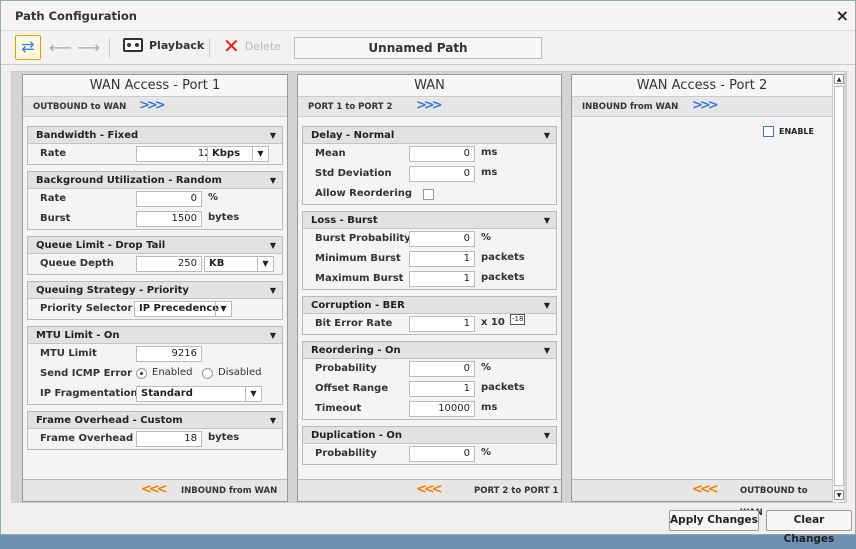 This screenshot has height=549, width=856. I want to click on scroll-up-icon: ▲, so click(839, 79).